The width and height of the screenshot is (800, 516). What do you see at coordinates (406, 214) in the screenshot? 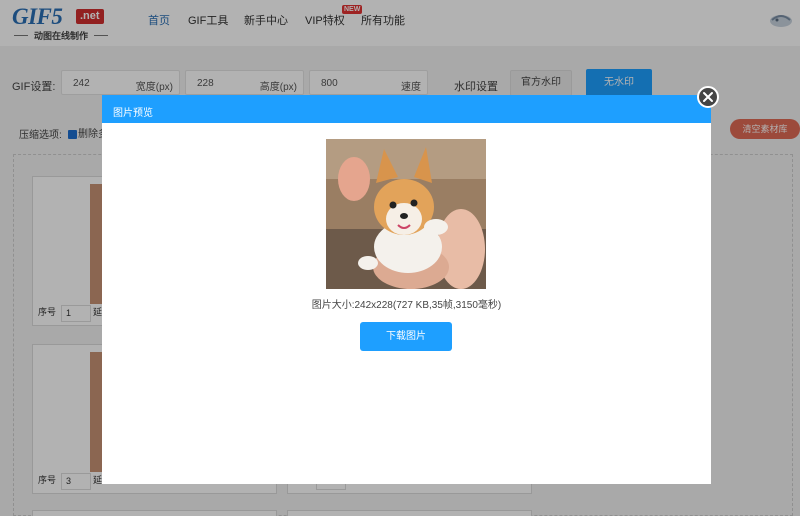
I see `gif-preview-image` at bounding box center [406, 214].